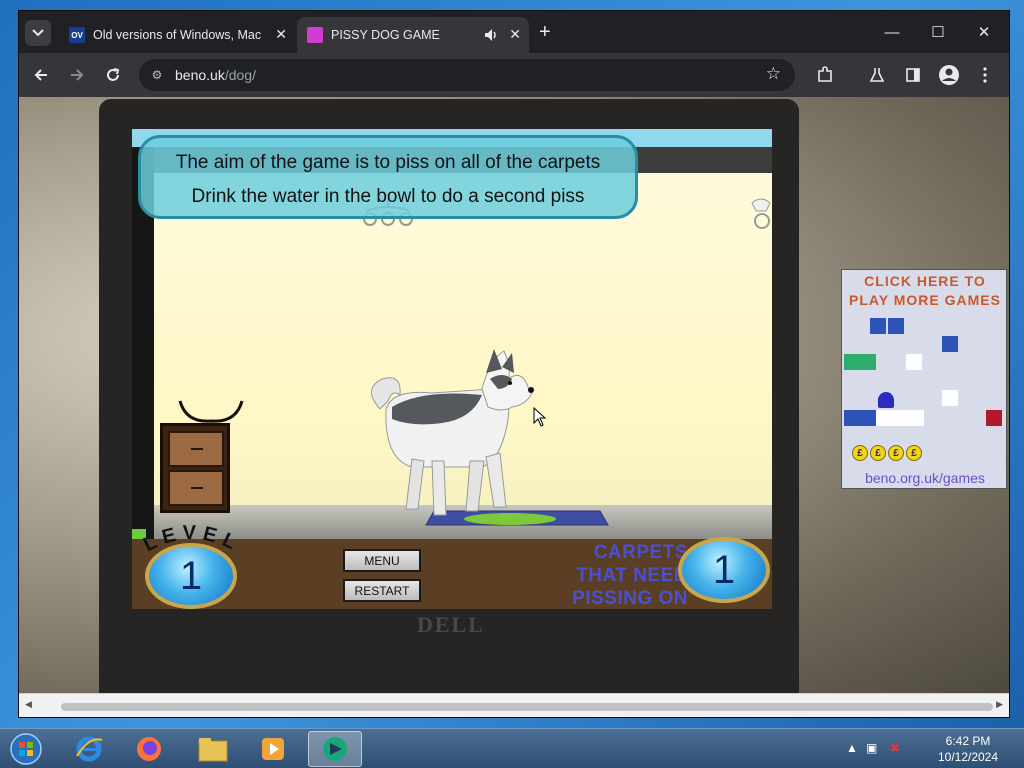 The width and height of the screenshot is (1024, 768). I want to click on menu-button, so click(985, 75).